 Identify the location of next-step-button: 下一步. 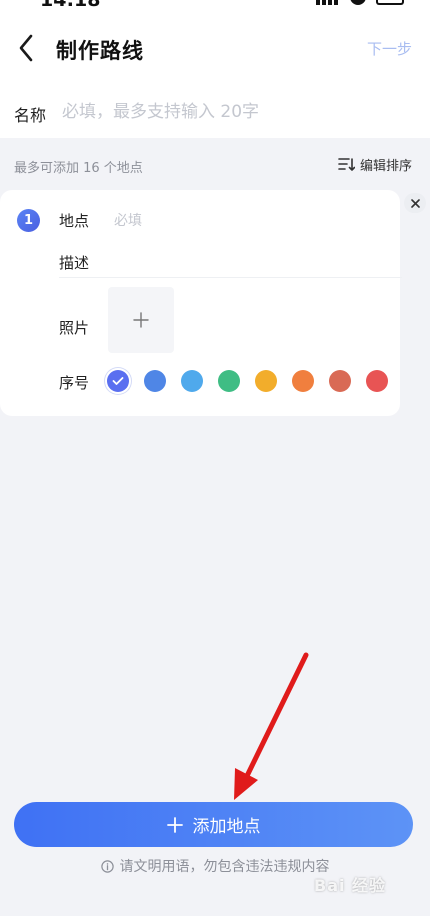
(389, 48).